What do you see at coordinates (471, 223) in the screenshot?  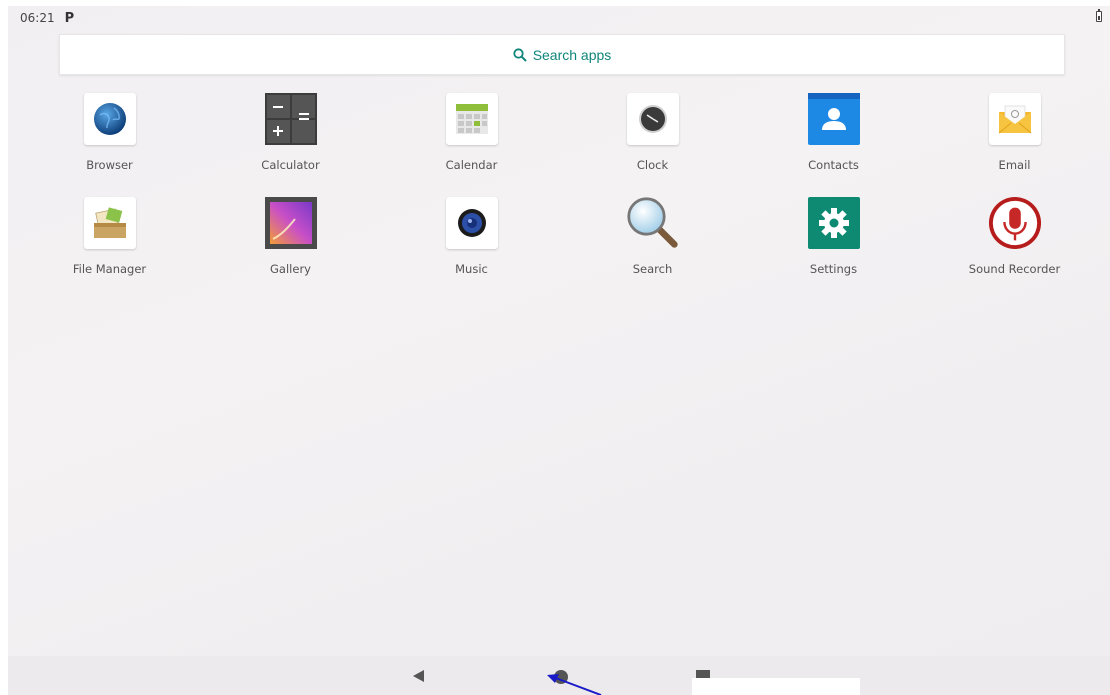 I see `music-icon` at bounding box center [471, 223].